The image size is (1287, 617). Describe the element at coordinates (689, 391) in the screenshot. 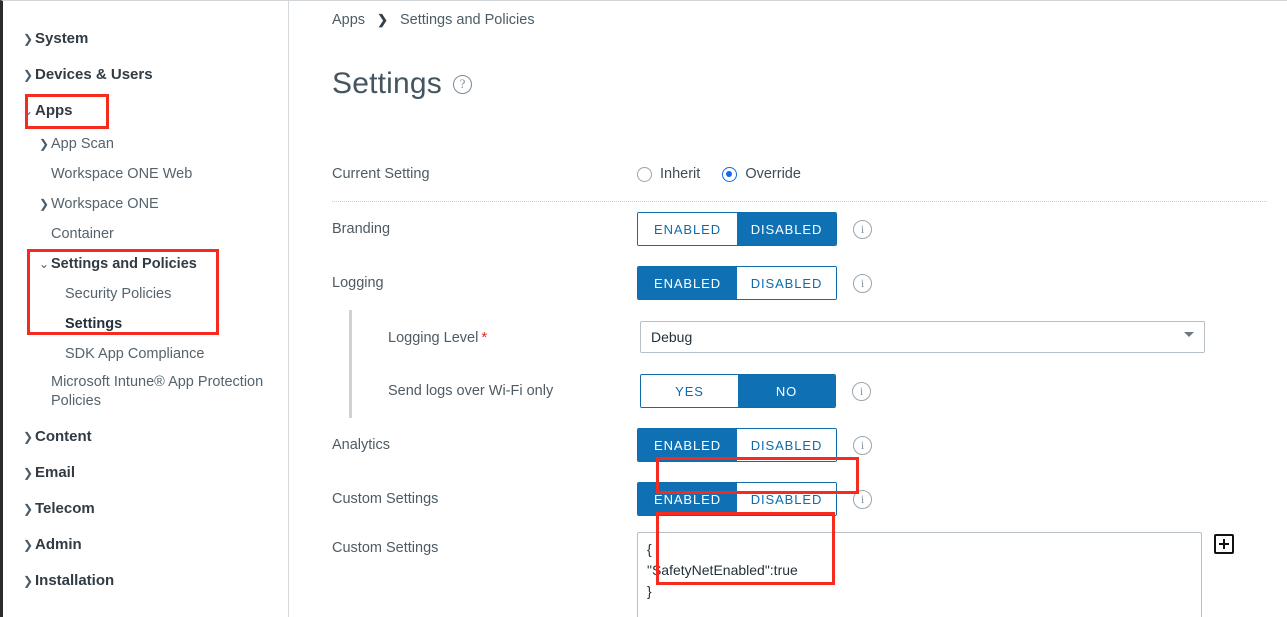

I see `send-logs-wifi-yes-button: YES` at that location.